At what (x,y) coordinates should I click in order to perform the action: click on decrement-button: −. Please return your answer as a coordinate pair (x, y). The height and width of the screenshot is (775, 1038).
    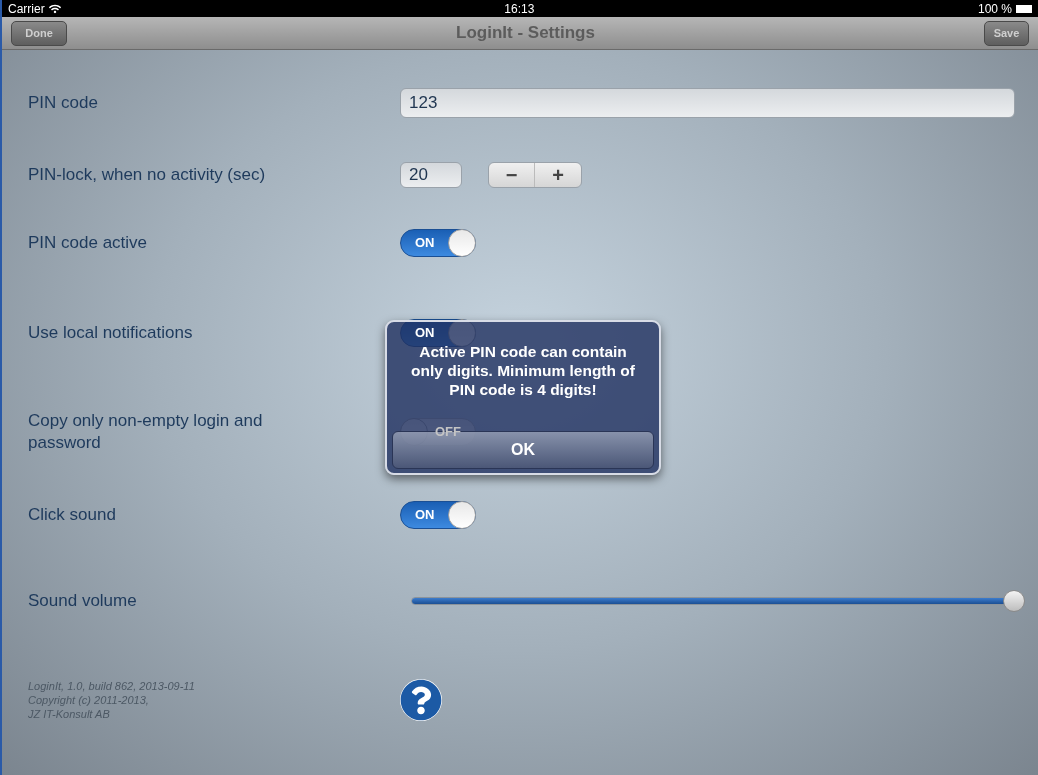
    Looking at the image, I should click on (512, 175).